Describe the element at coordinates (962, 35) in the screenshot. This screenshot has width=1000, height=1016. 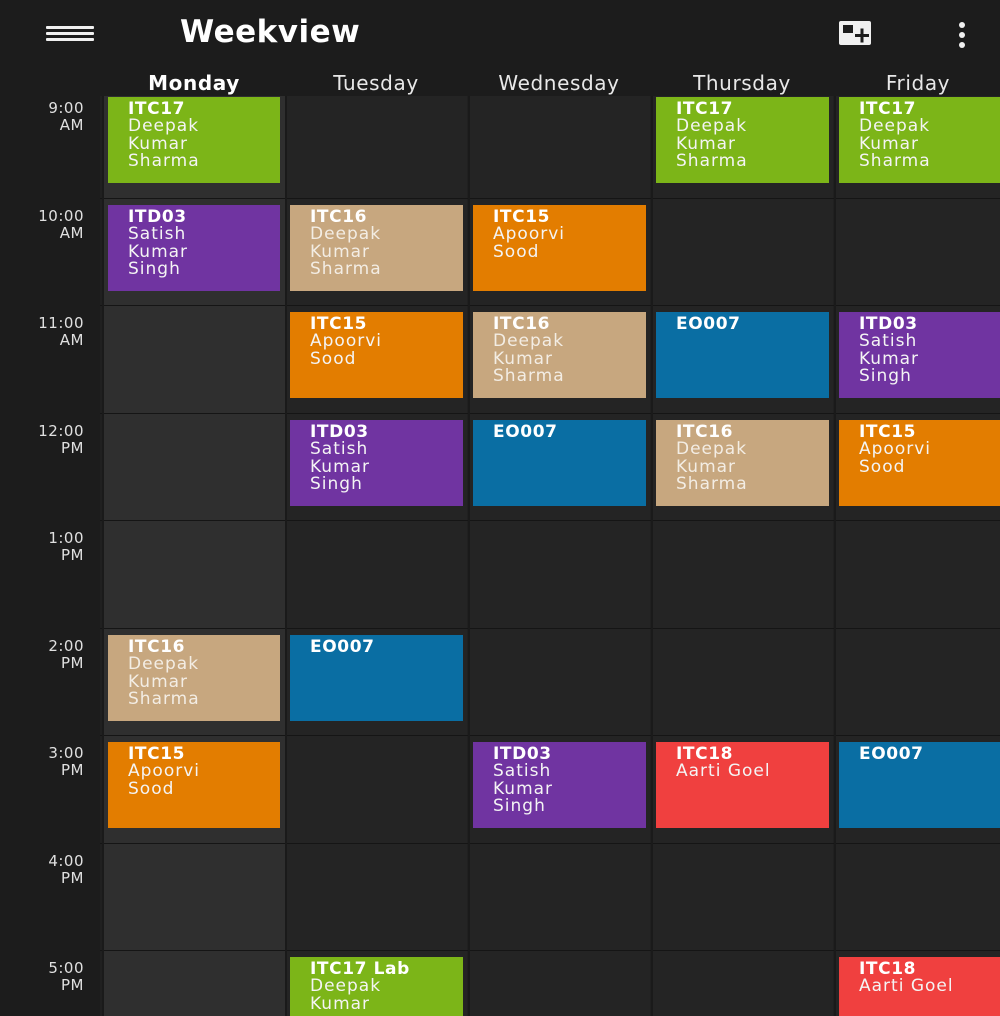
I see `more-vert-icon` at that location.